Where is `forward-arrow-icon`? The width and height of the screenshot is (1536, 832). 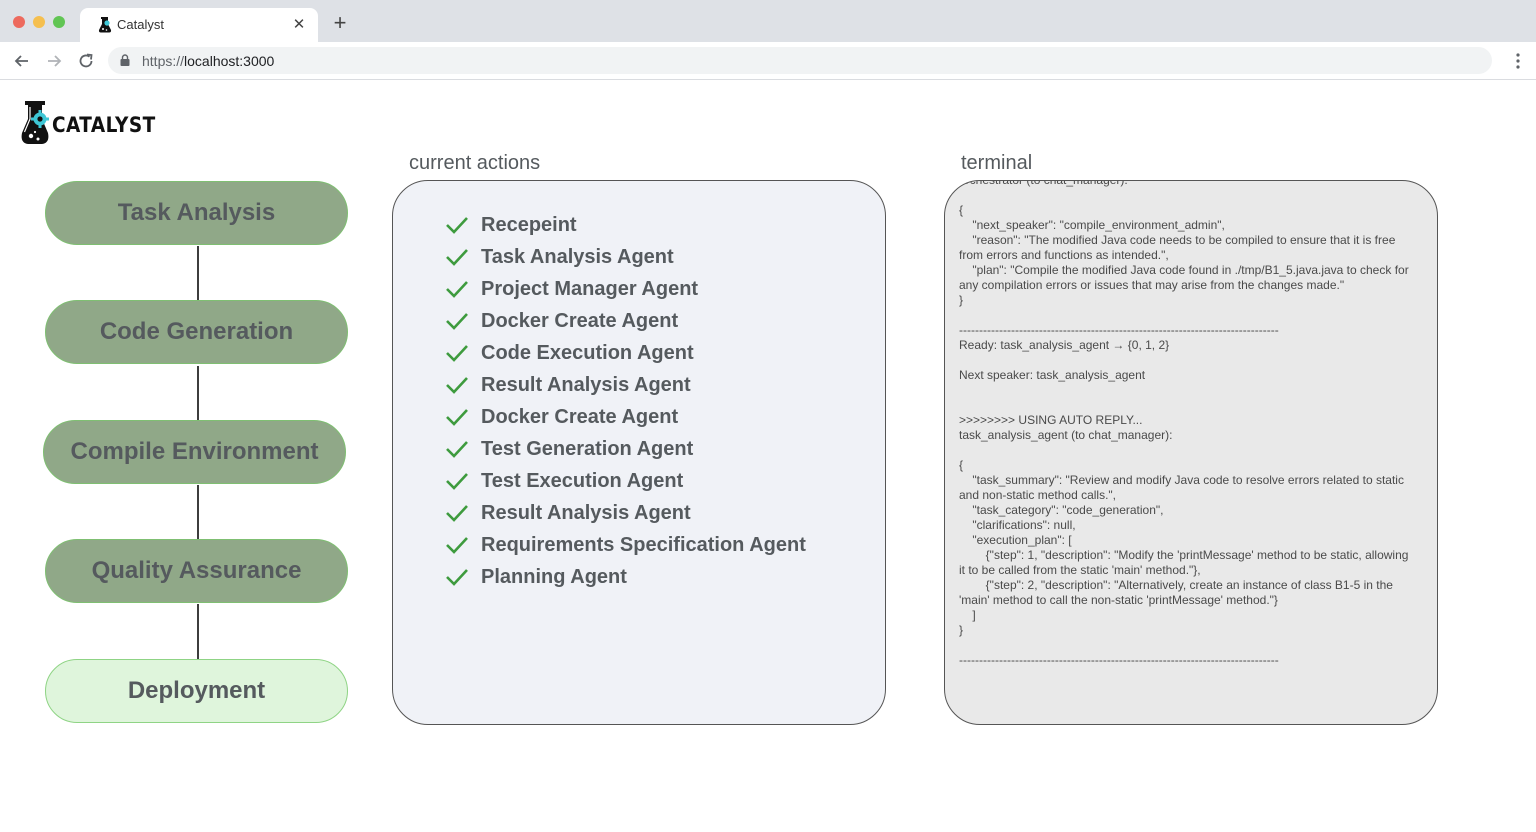
forward-arrow-icon is located at coordinates (54, 61).